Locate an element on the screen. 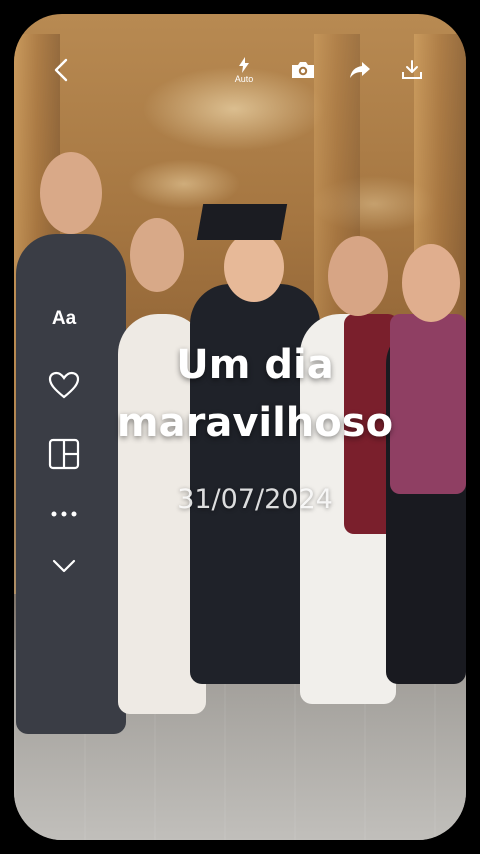 The image size is (480, 854). chevron-down-icon is located at coordinates (64, 566).